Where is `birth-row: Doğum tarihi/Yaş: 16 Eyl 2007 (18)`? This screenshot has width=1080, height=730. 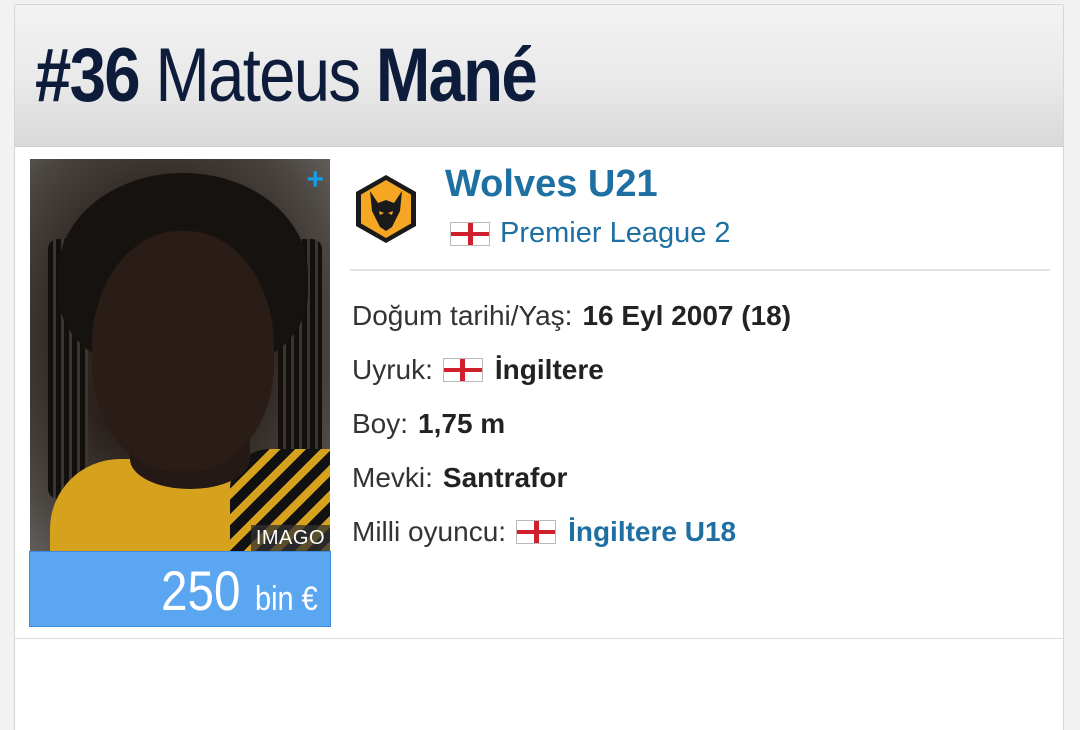
birth-row: Doğum tarihi/Yaş: 16 Eyl 2007 (18) is located at coordinates (571, 316).